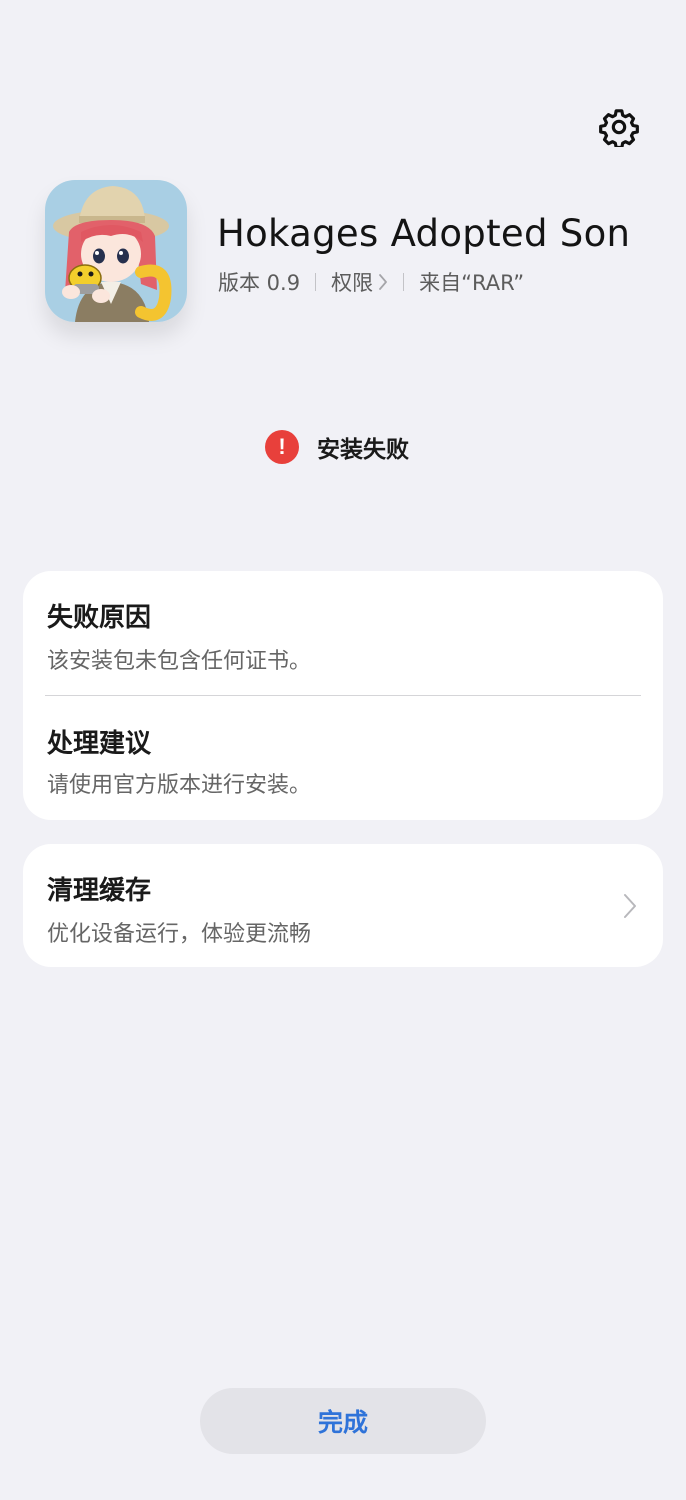  I want to click on settings-button, so click(619, 127).